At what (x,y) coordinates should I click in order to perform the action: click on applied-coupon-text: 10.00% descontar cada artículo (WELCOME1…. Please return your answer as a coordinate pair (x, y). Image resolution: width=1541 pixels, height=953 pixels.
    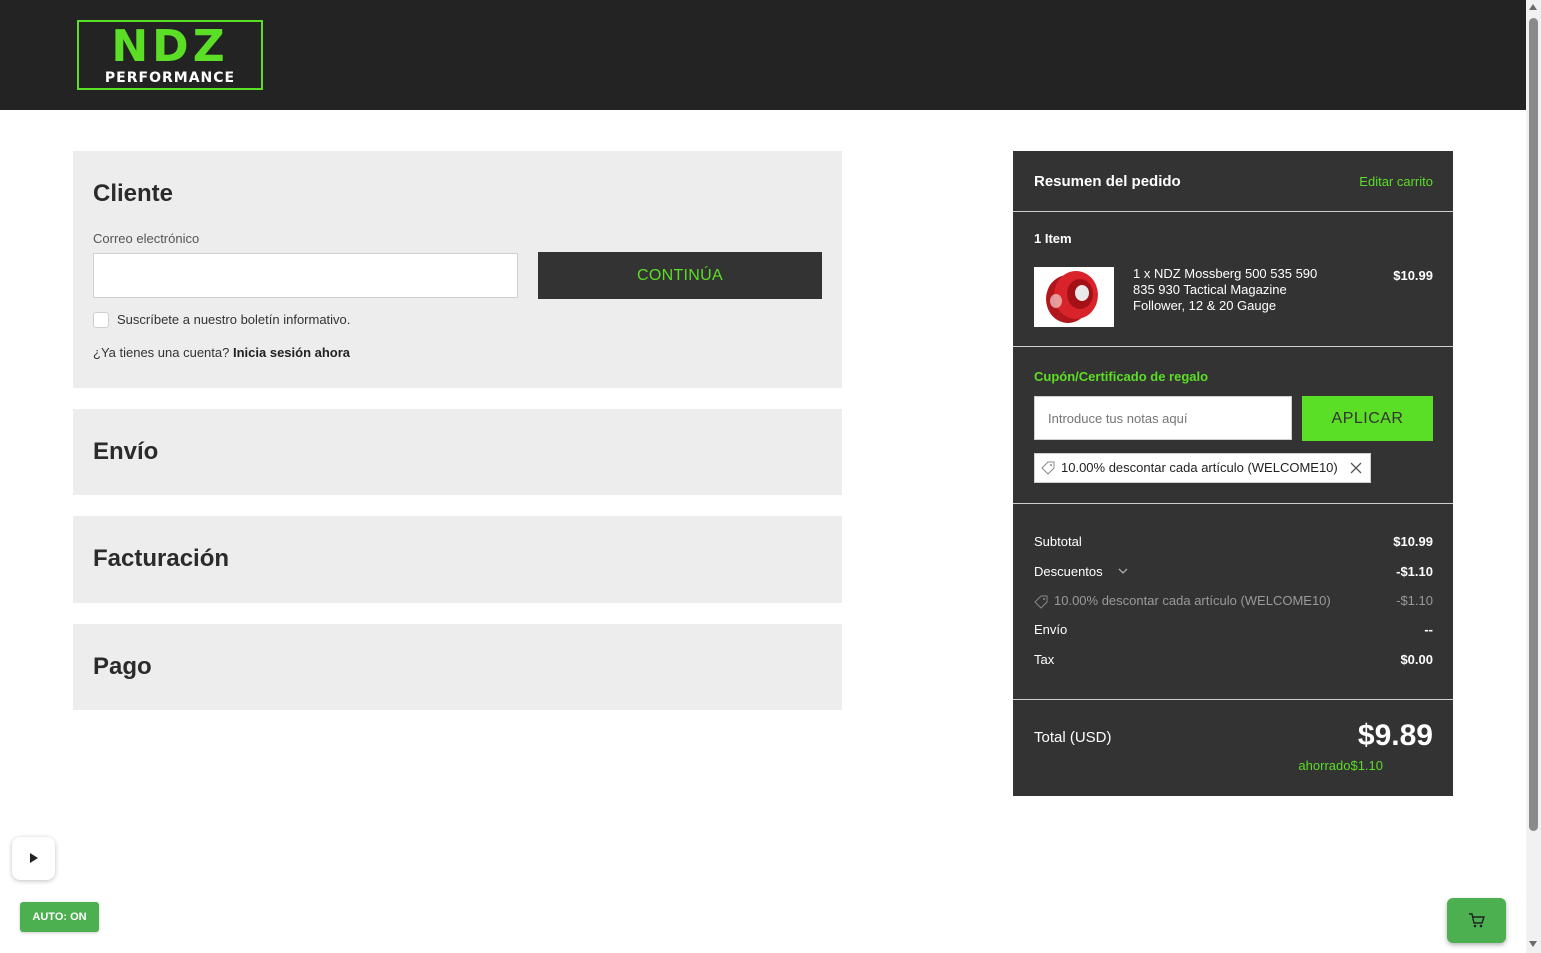
    Looking at the image, I should click on (1199, 467).